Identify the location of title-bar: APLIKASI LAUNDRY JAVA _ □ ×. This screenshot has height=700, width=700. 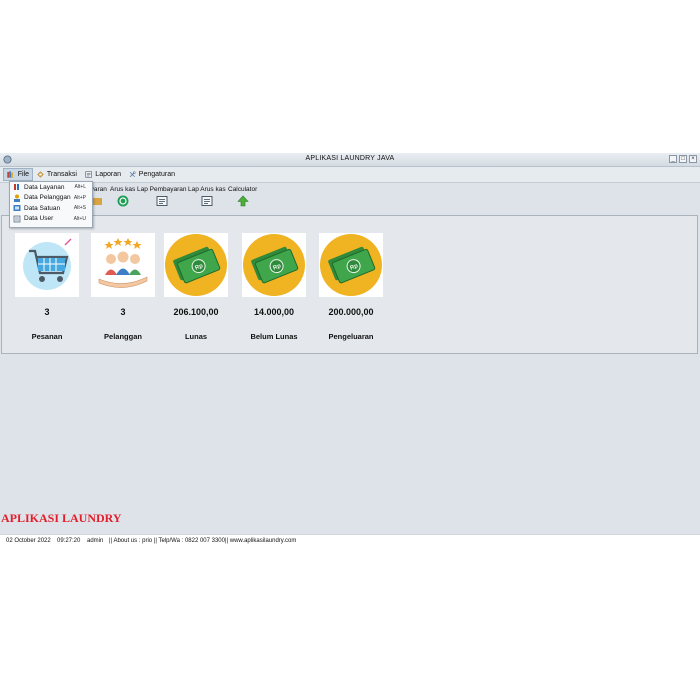
(350, 160).